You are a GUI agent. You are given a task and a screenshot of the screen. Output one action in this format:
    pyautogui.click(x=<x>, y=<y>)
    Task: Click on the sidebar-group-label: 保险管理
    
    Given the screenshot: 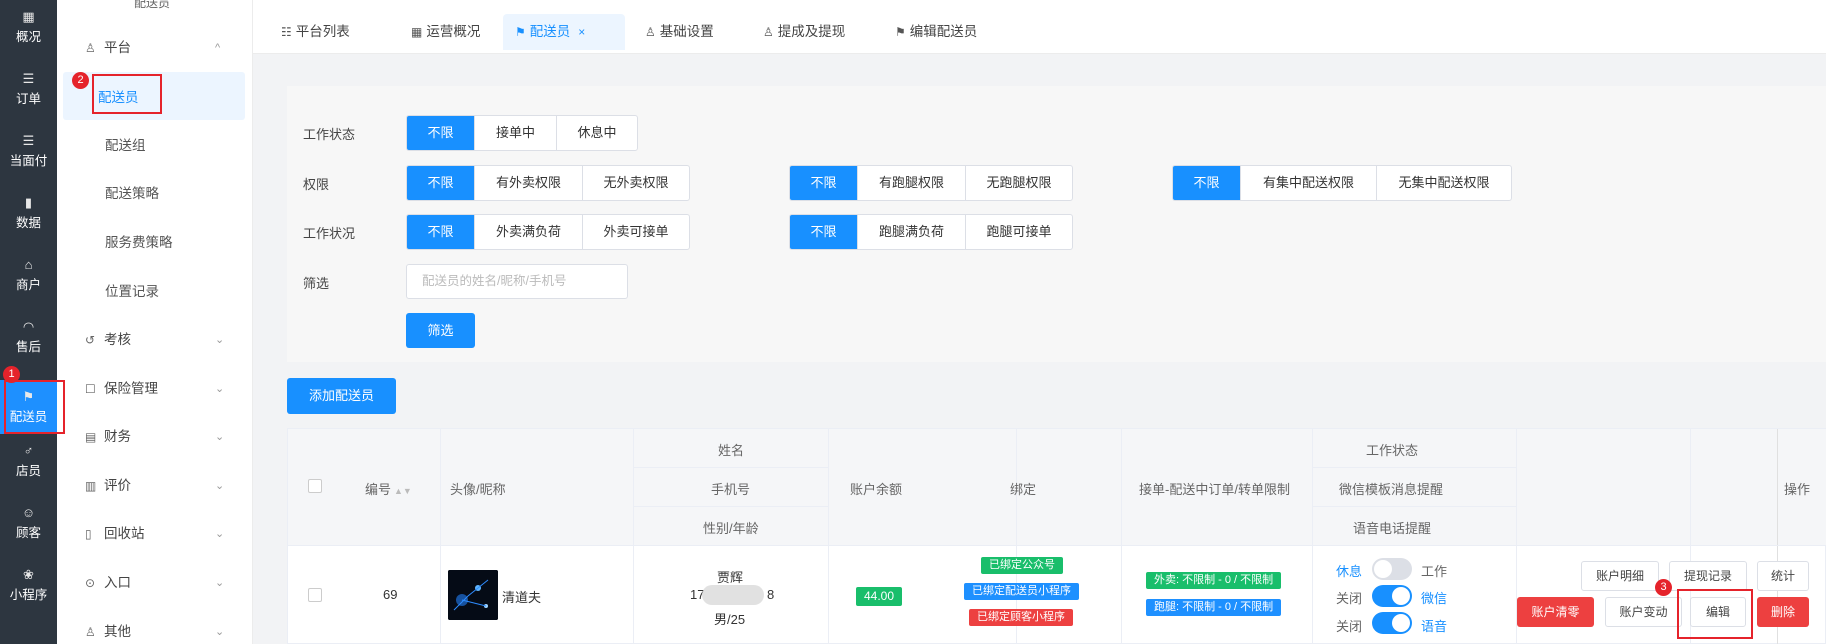 What is the action you would take?
    pyautogui.click(x=131, y=388)
    